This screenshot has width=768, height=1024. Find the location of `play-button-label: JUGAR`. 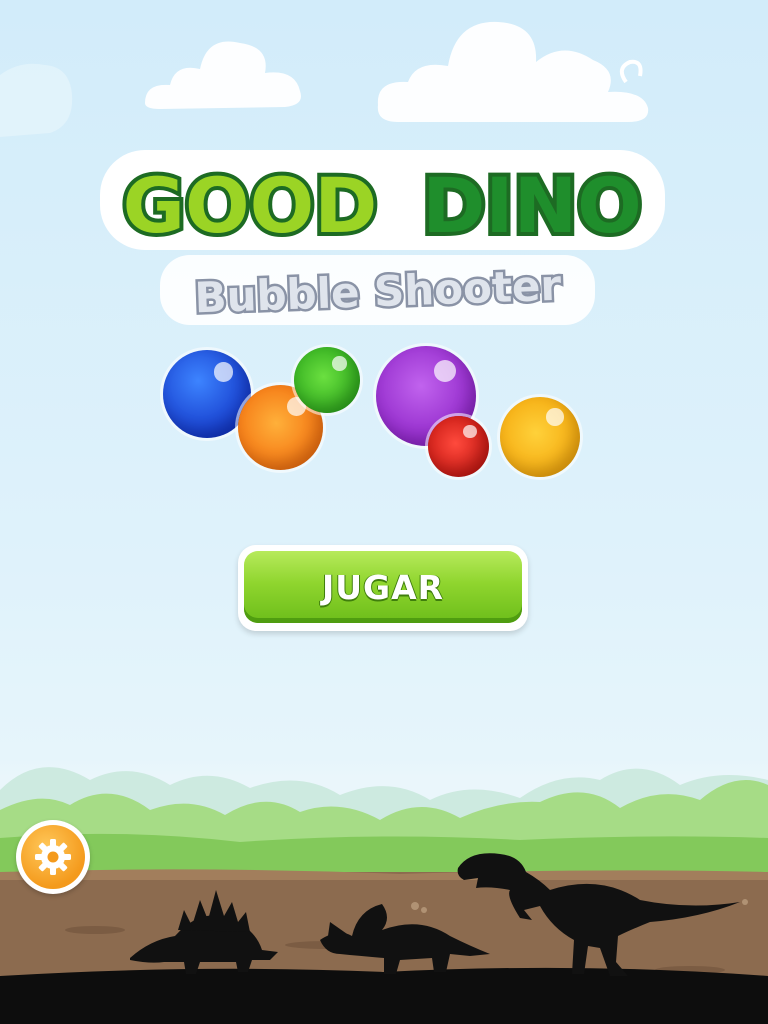

play-button-label: JUGAR is located at coordinates (383, 587).